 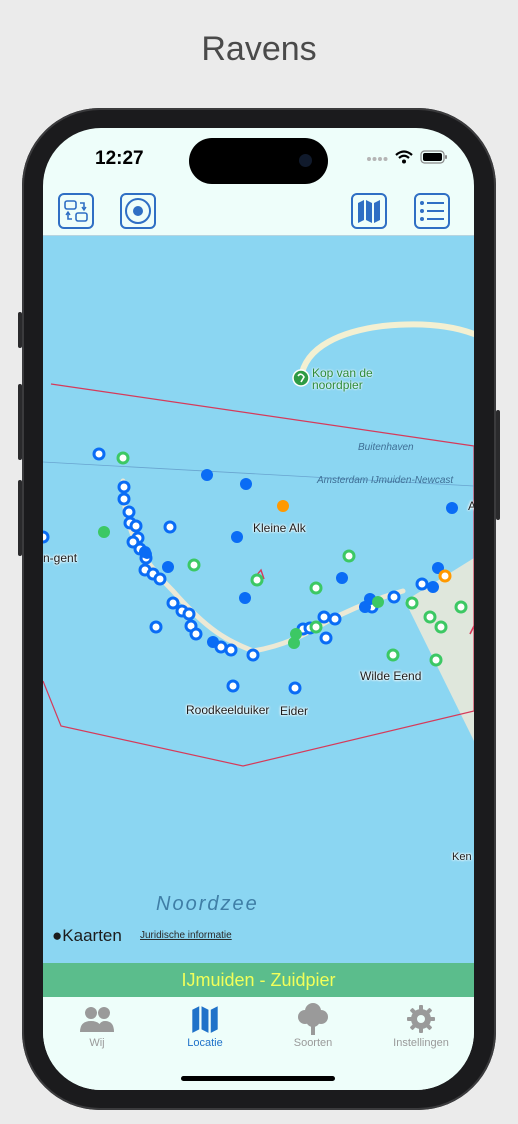 I want to click on tab-locatie-label: Locatie, so click(x=205, y=1043).